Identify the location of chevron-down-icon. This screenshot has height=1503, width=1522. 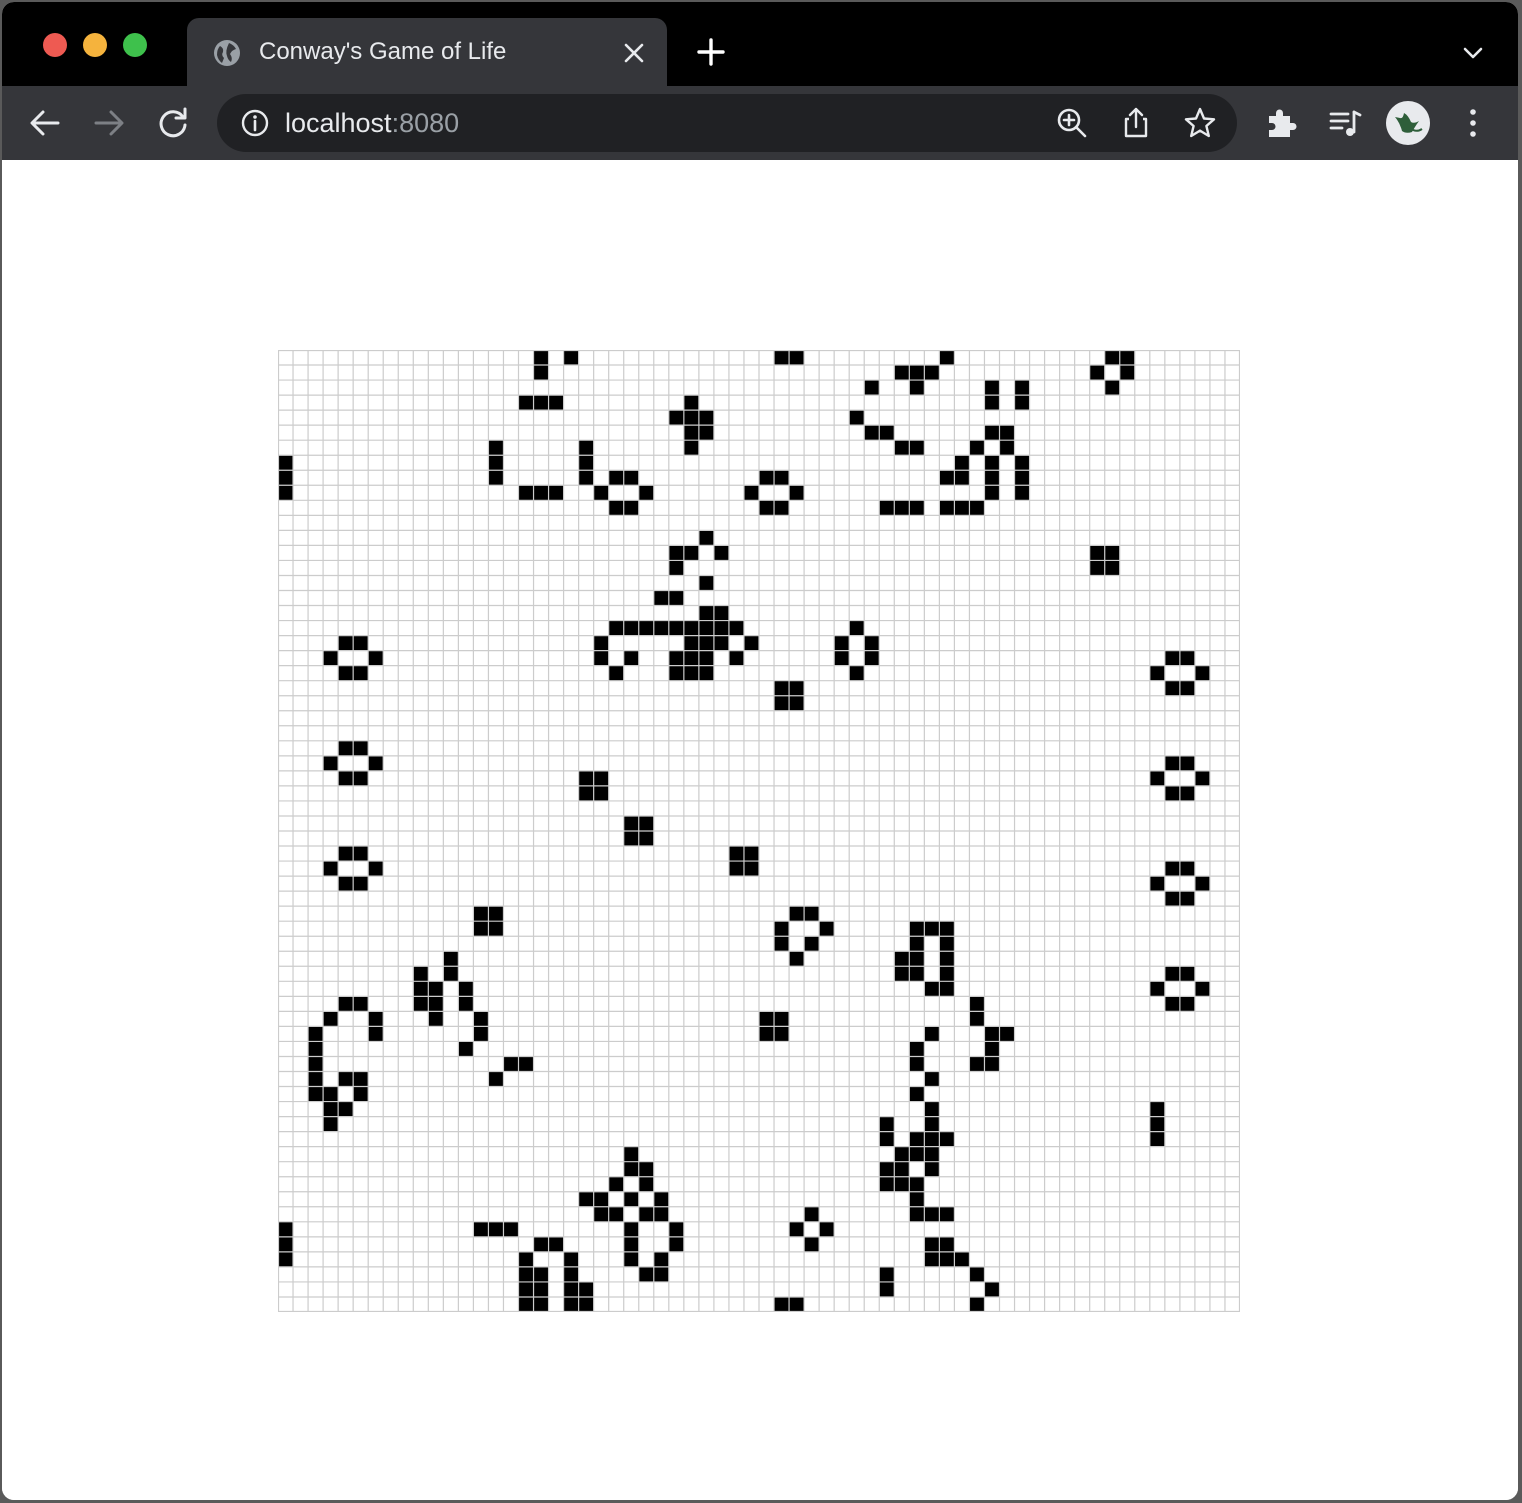
(1473, 53).